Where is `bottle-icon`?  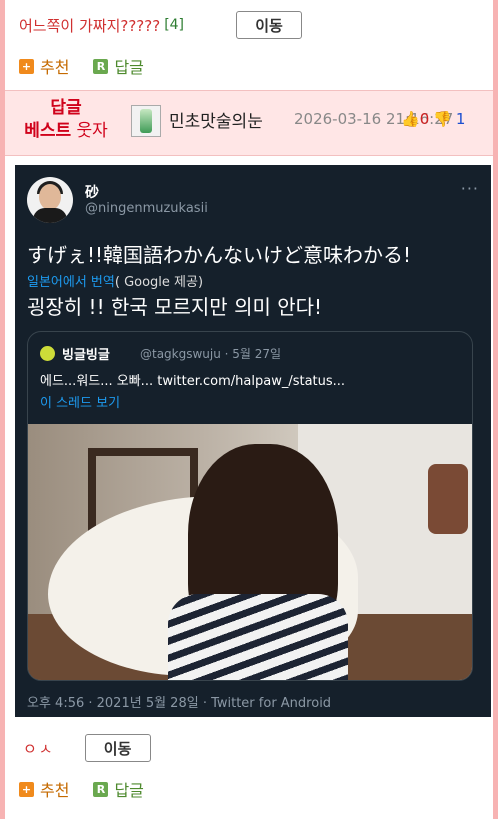 bottle-icon is located at coordinates (146, 121).